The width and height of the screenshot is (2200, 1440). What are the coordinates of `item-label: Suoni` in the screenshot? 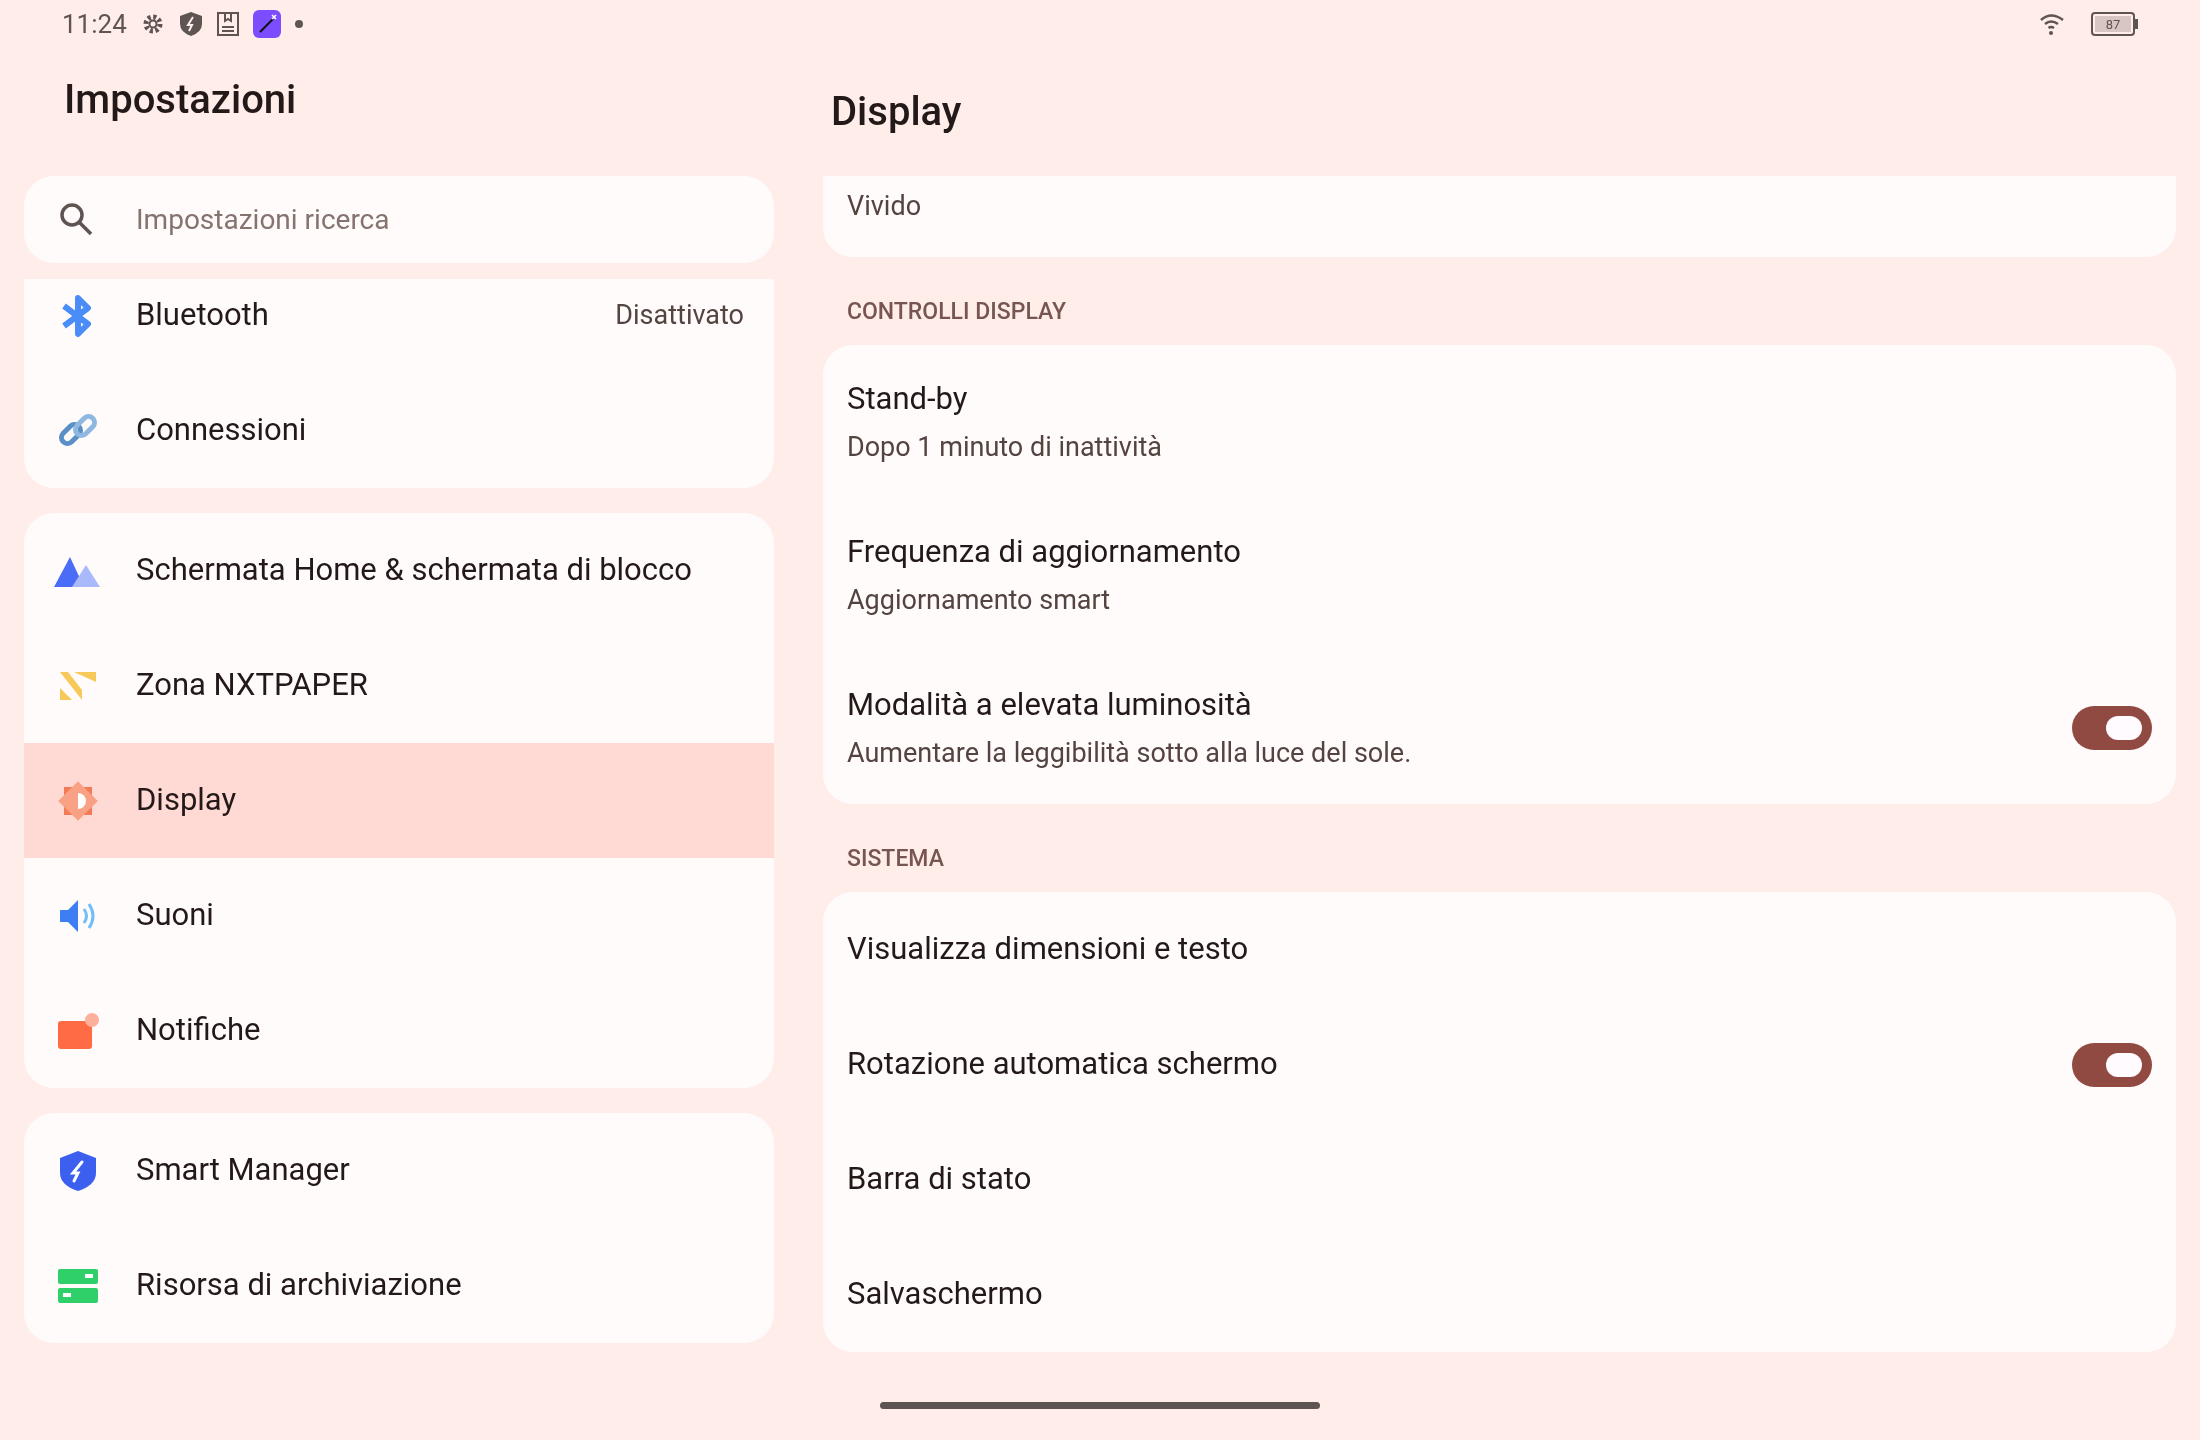 It's located at (175, 915).